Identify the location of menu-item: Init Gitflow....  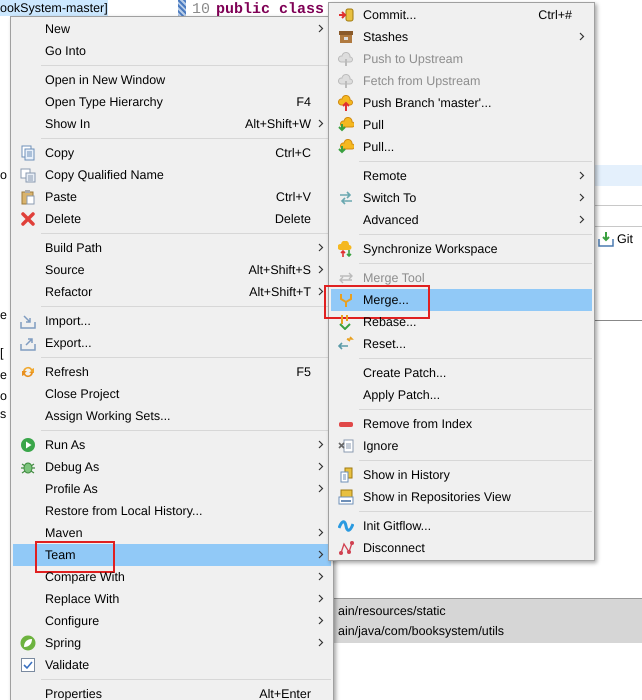
(461, 526).